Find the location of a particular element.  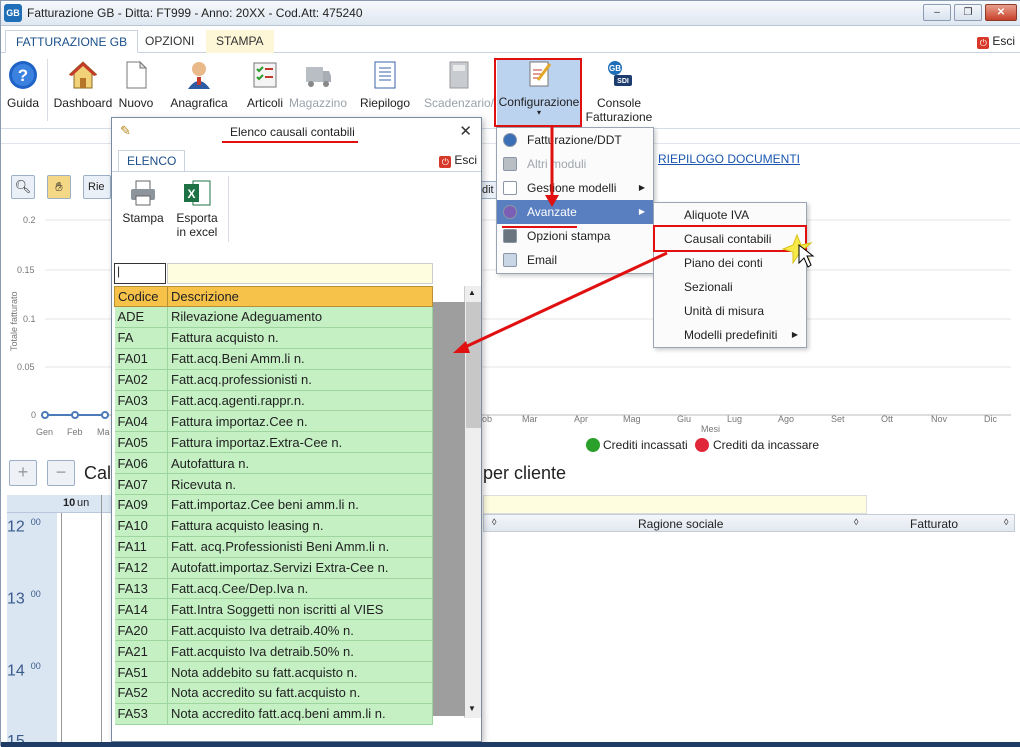

annotation-arrows is located at coordinates (634, 240).